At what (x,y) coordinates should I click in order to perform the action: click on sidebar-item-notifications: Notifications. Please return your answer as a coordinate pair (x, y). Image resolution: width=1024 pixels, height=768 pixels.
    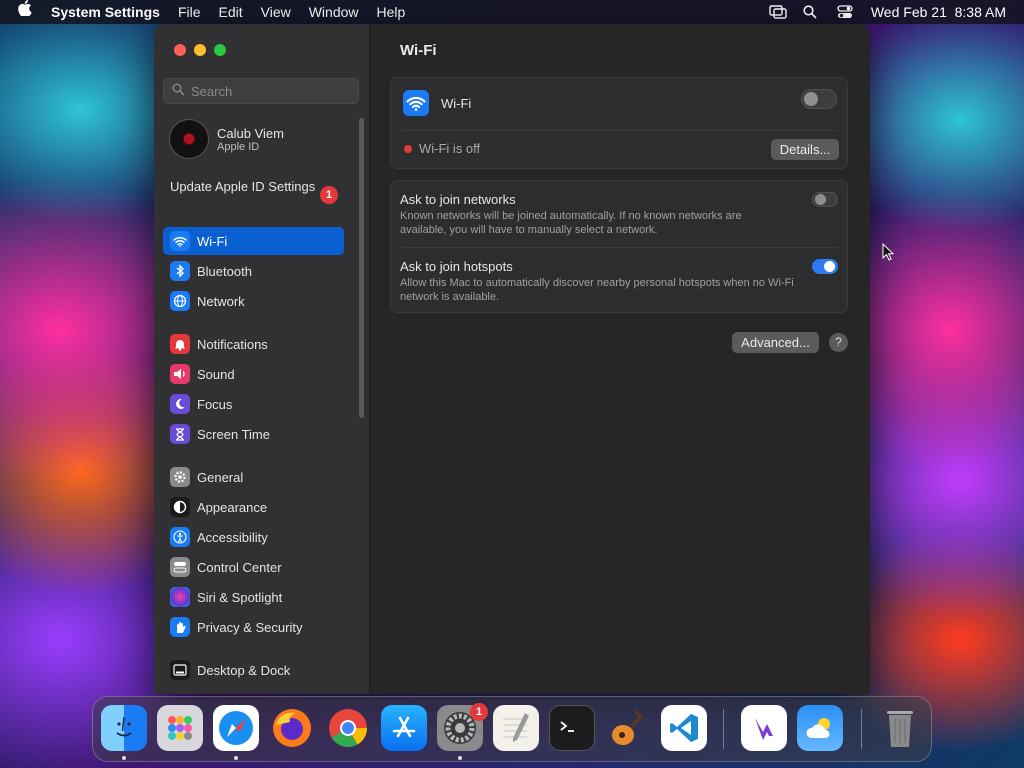
    Looking at the image, I should click on (253, 344).